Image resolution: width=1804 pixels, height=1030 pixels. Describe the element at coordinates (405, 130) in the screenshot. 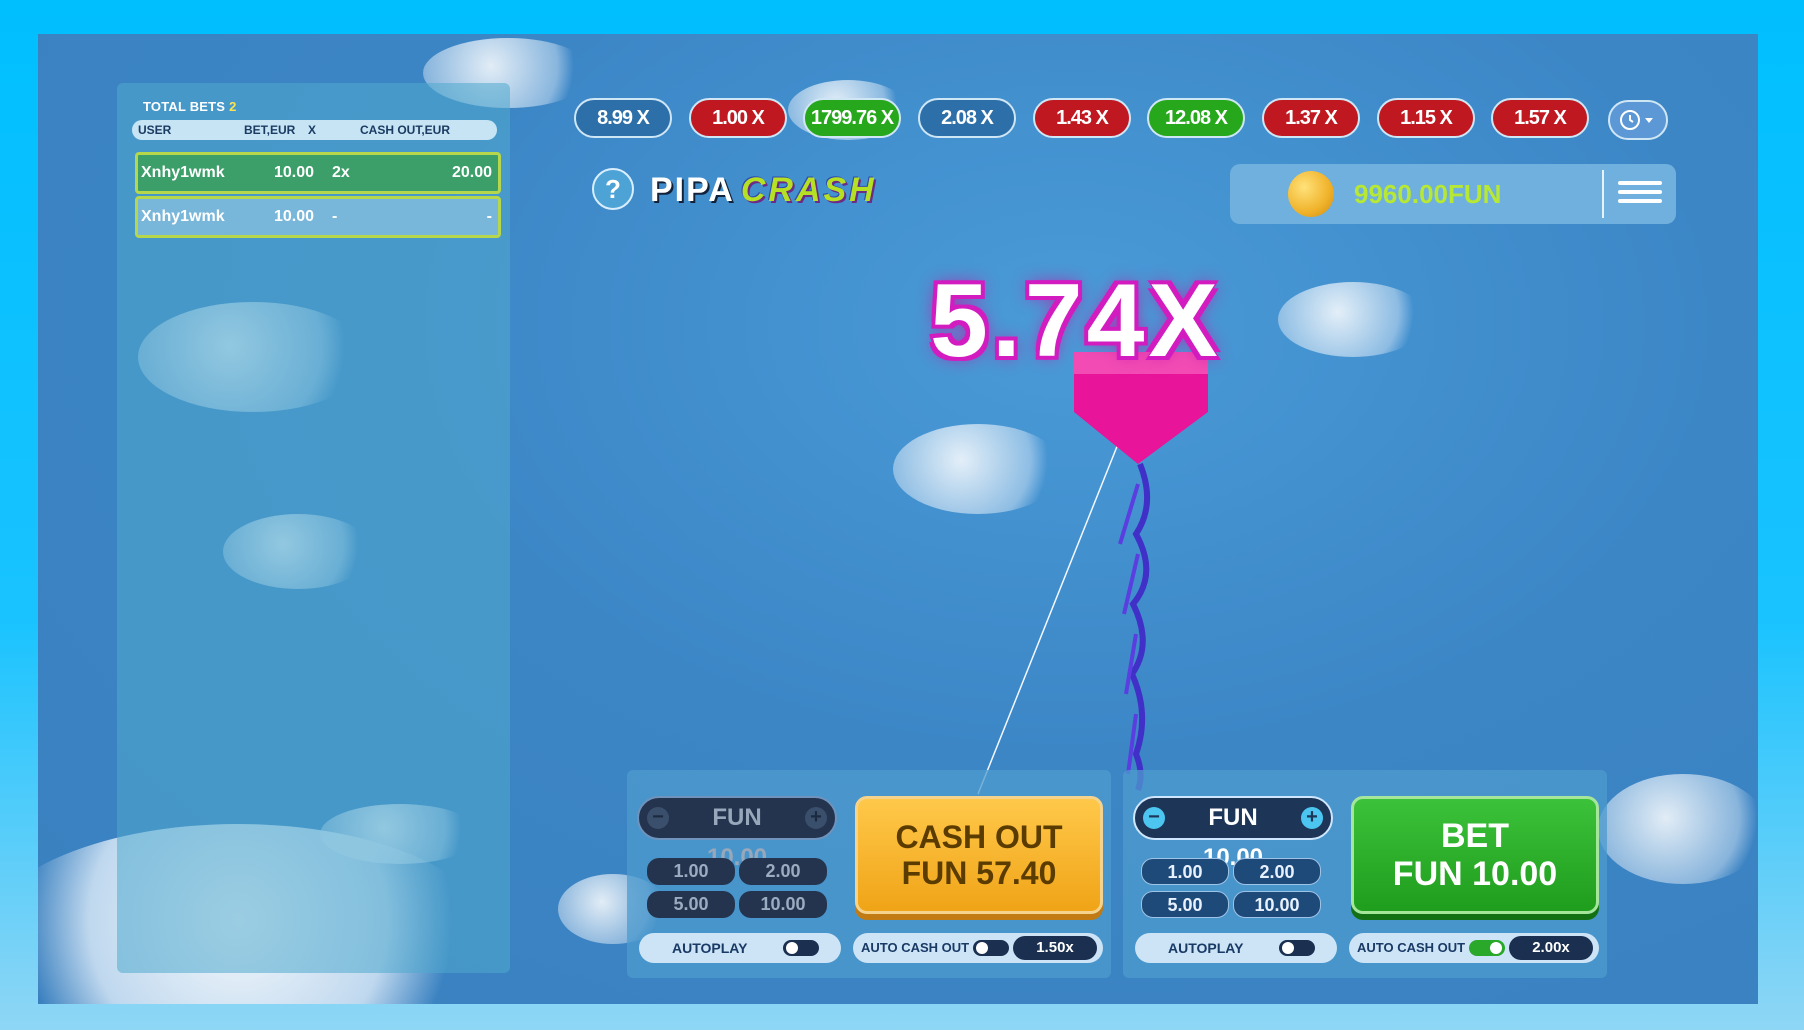

I see `column-cashout: CASH OUT,EUR` at that location.